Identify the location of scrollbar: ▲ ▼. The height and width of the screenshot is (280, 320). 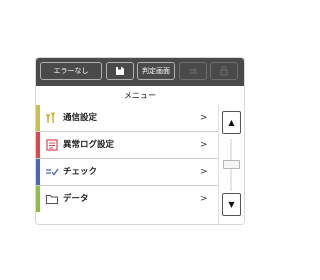
(231, 164).